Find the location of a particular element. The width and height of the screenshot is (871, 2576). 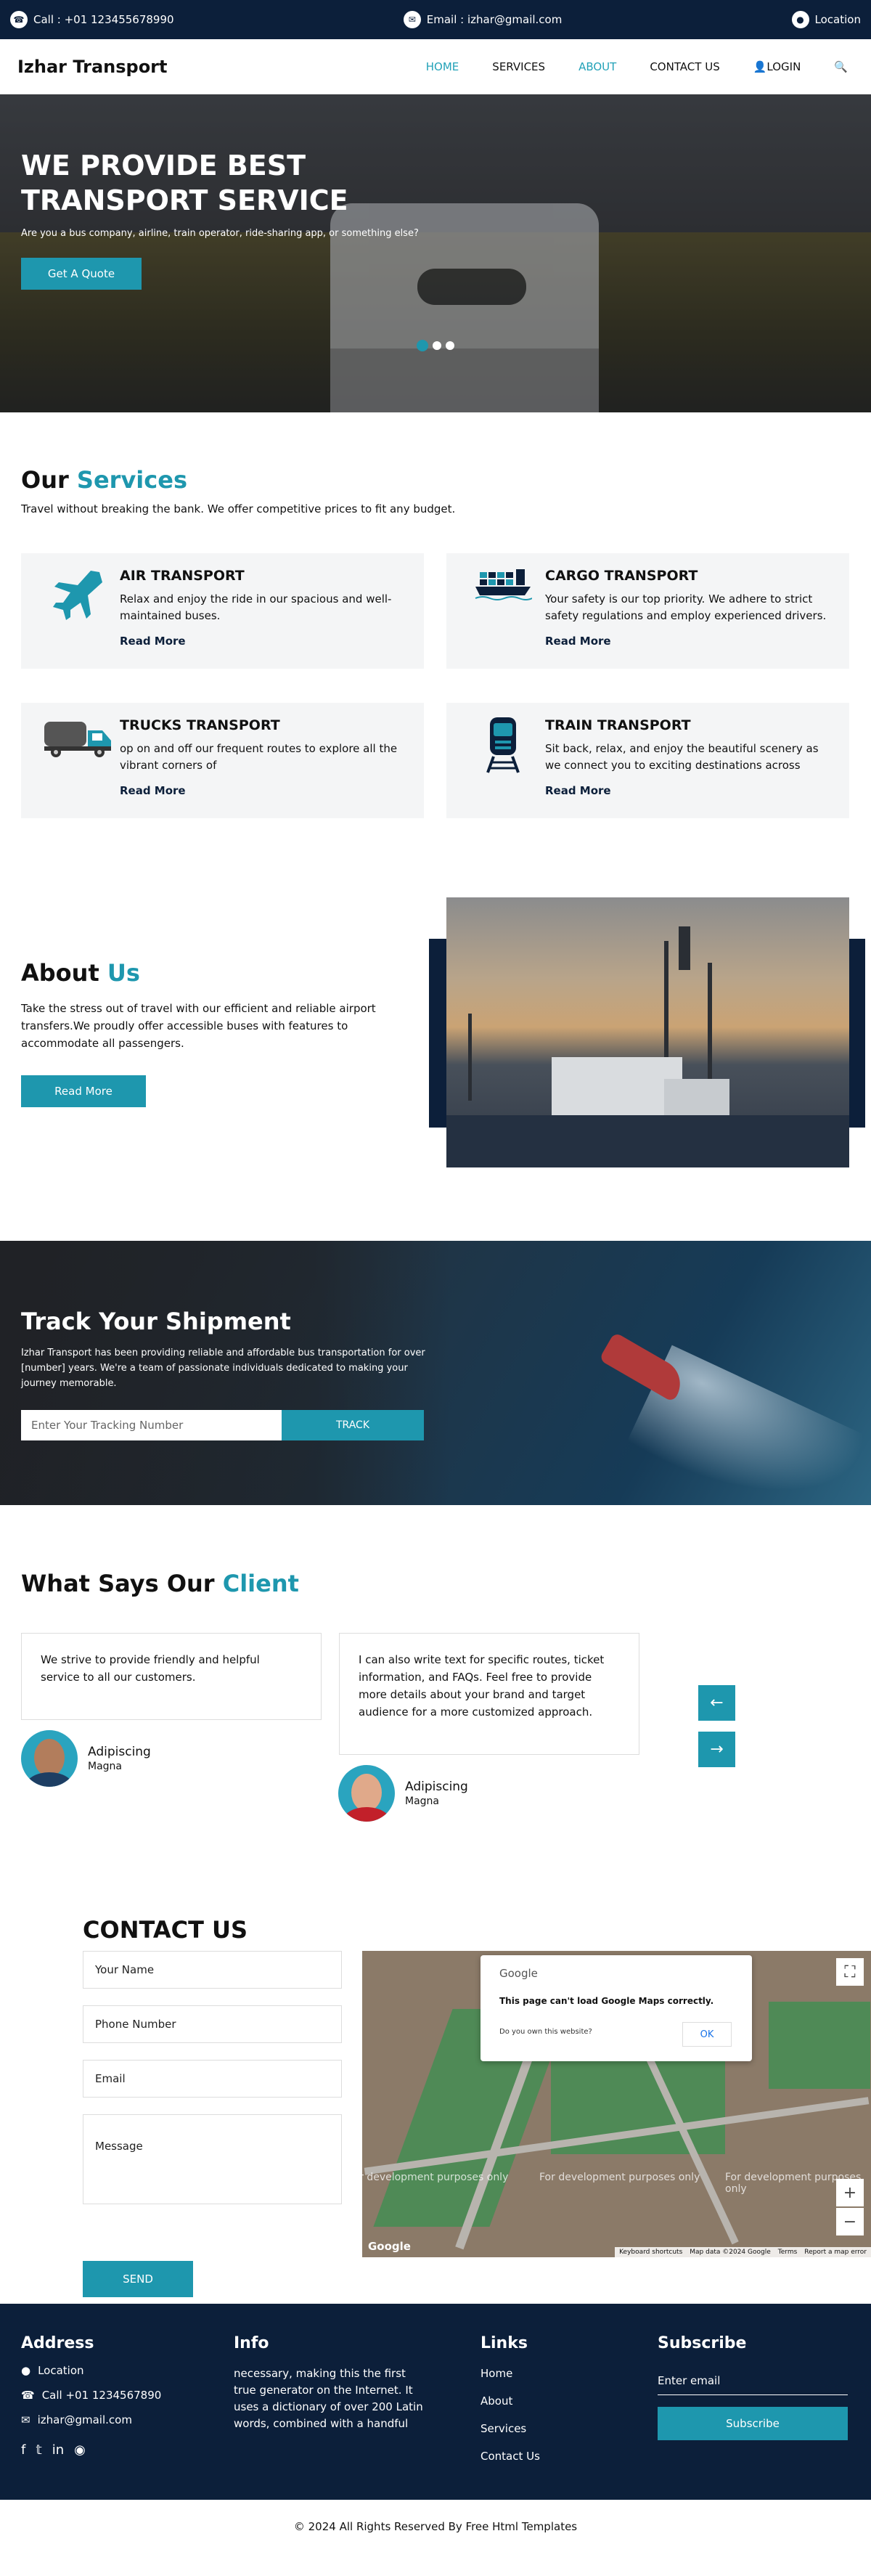

map-ok-button: OK is located at coordinates (707, 2034).